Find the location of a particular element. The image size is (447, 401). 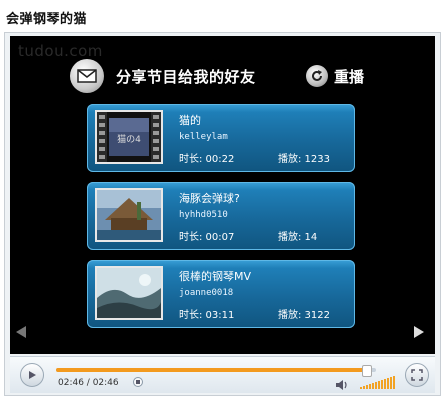

stop-button is located at coordinates (138, 382).